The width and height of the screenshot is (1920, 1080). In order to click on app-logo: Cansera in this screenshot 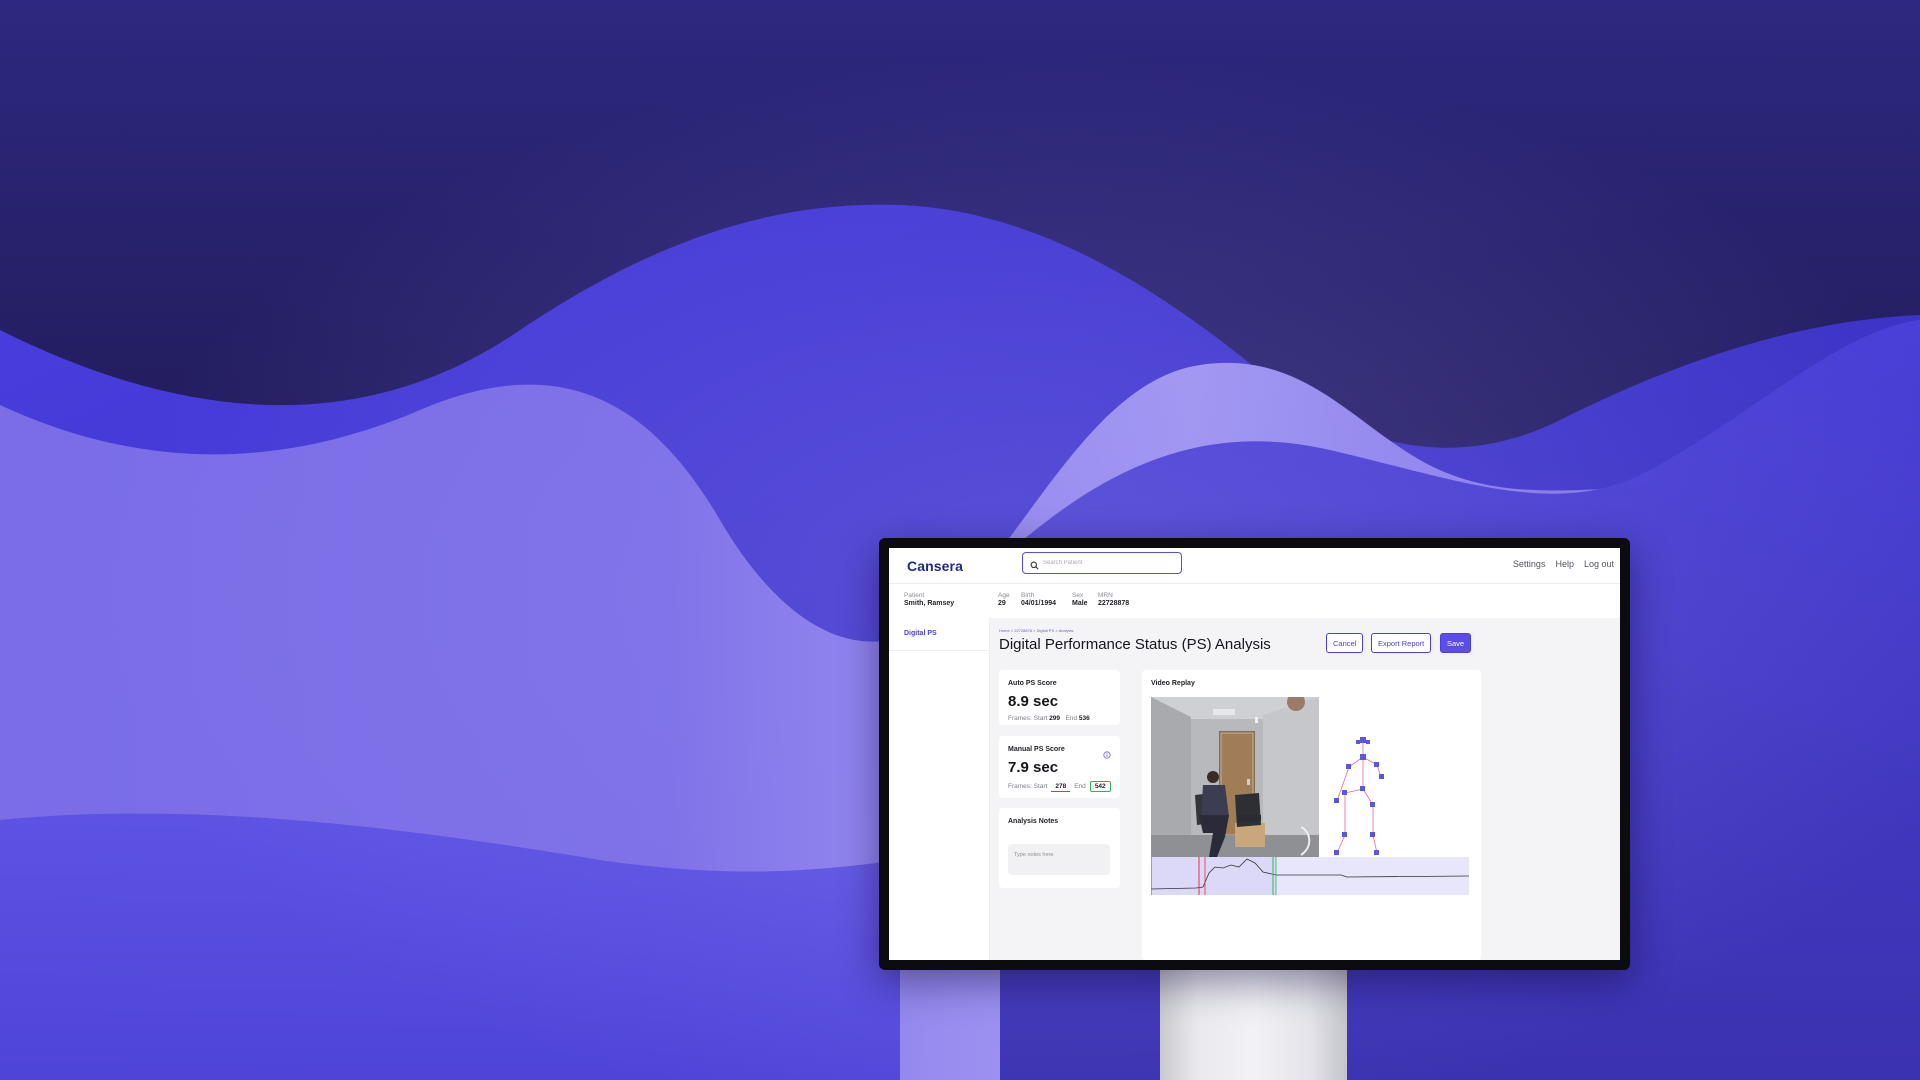, I will do `click(935, 566)`.